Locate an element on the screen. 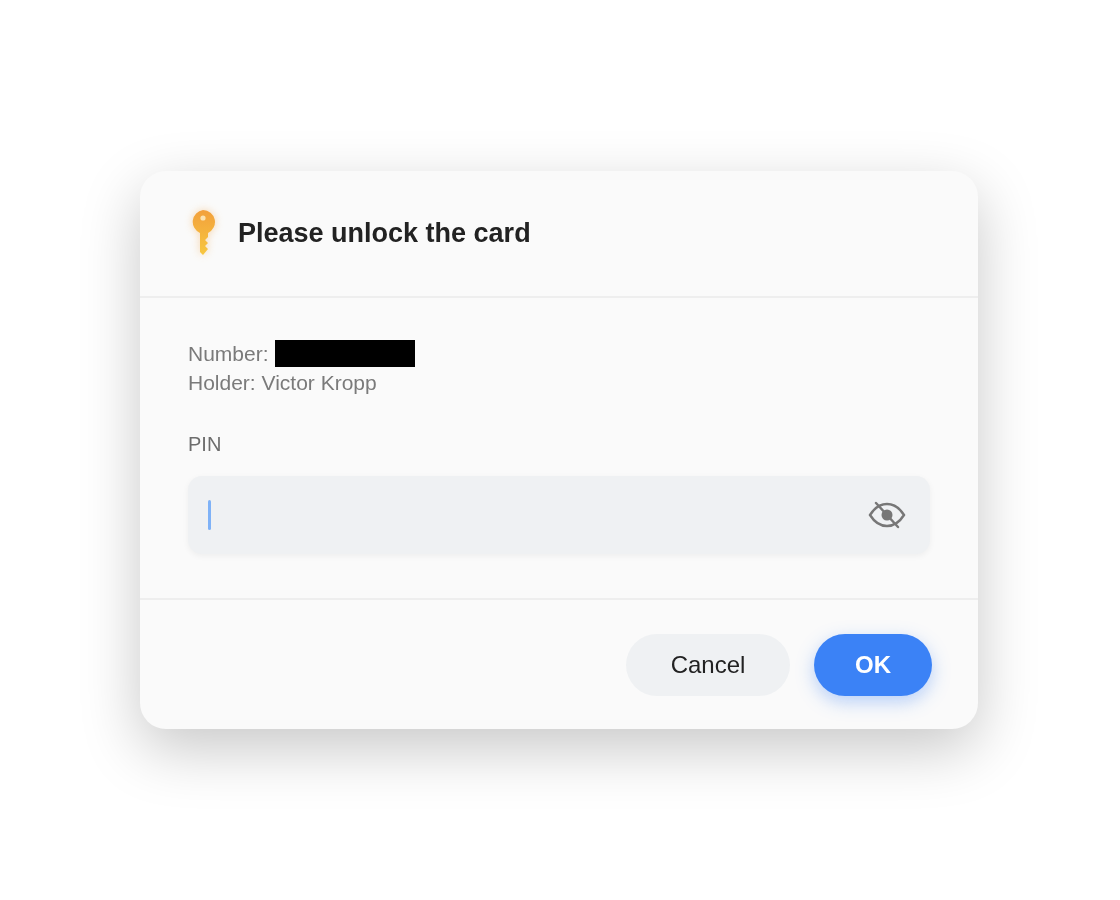 Image resolution: width=1120 pixels, height=900 pixels. pin-label: PIN is located at coordinates (205, 444).